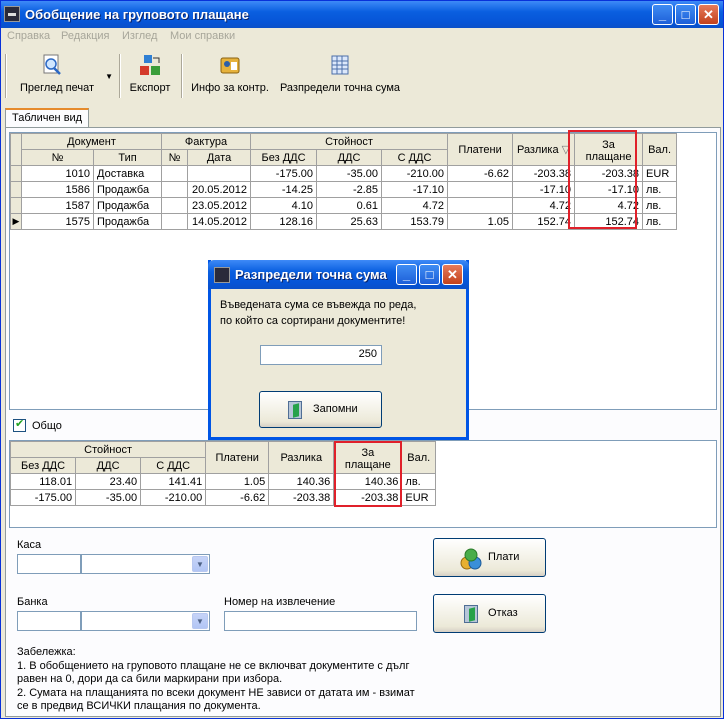 The width and height of the screenshot is (724, 719). What do you see at coordinates (47, 118) in the screenshot?
I see `tab-table-view: Табличен вид` at bounding box center [47, 118].